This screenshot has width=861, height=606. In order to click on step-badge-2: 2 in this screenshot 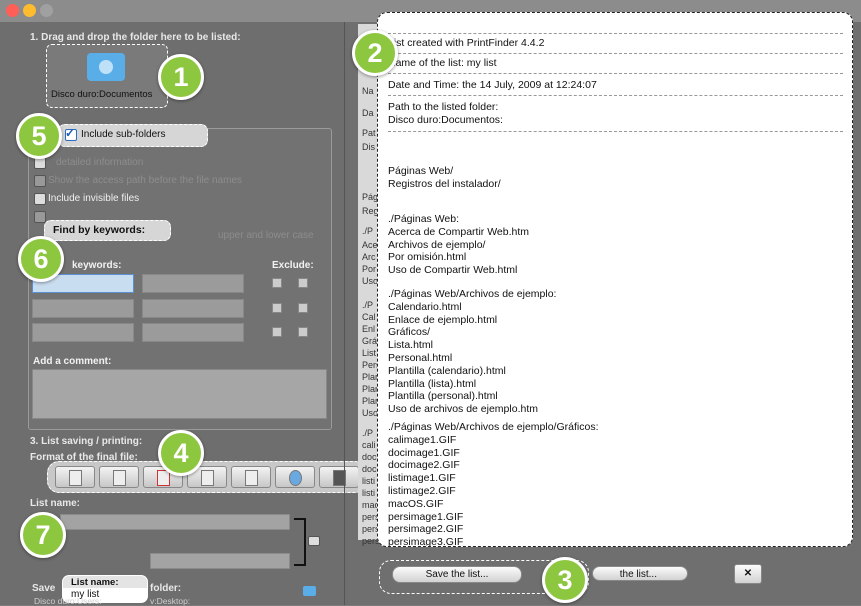, I will do `click(375, 53)`.